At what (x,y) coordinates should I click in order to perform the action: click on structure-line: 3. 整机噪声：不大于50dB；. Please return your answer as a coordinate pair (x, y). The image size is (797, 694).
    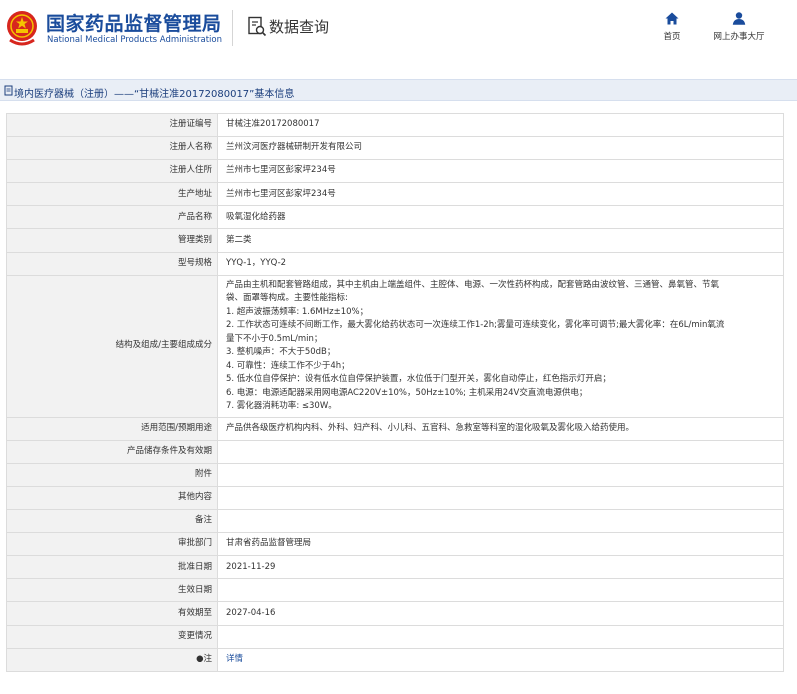
    Looking at the image, I should click on (281, 352).